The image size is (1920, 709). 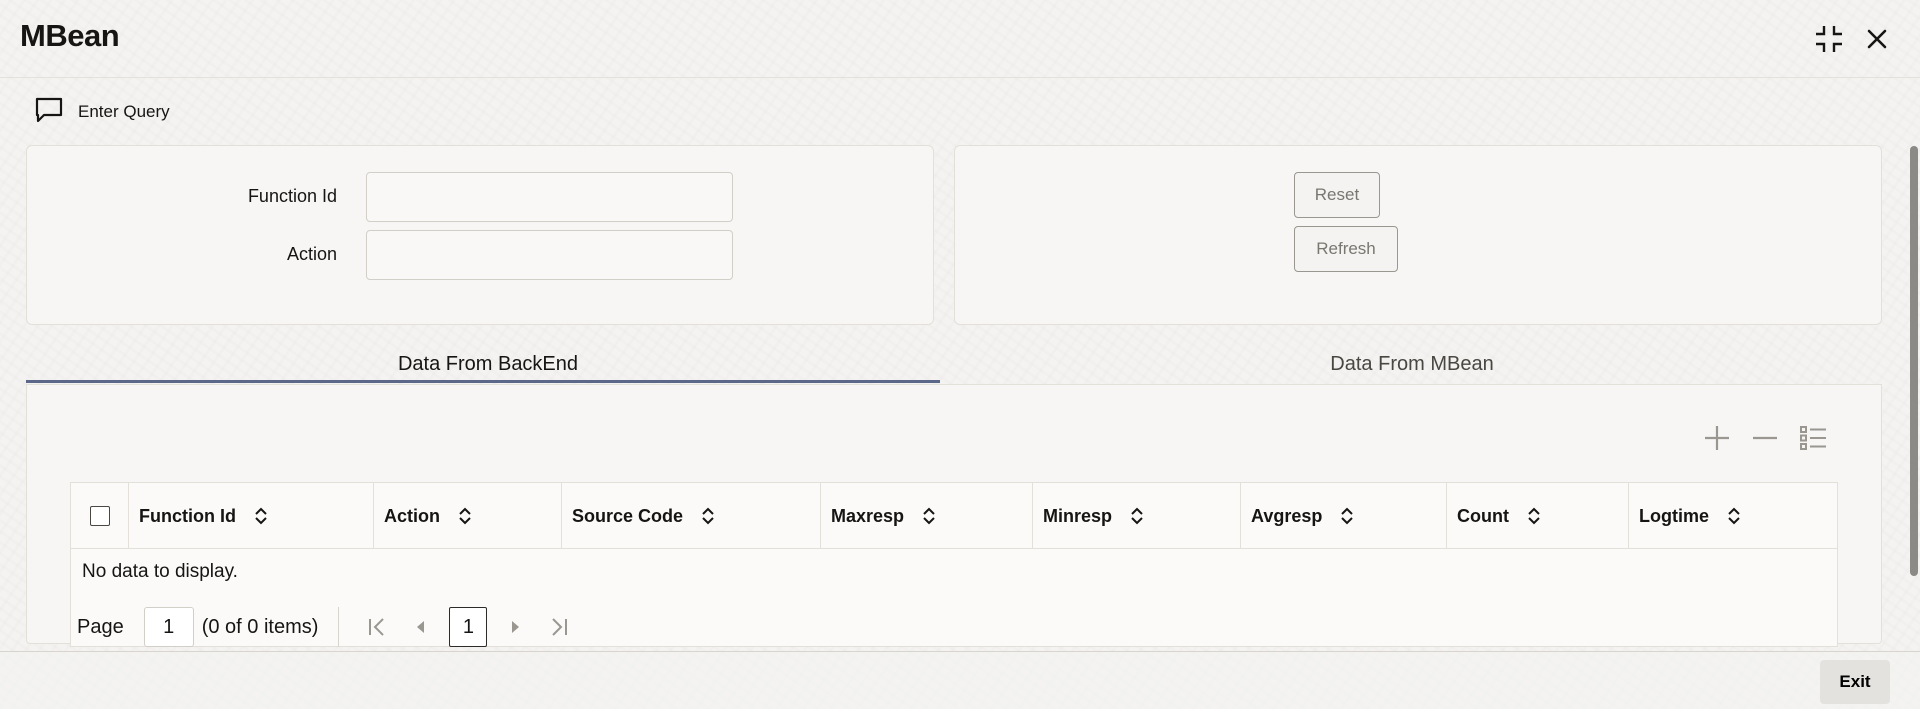 I want to click on column-header-avgresp: Avgresp, so click(x=1344, y=516).